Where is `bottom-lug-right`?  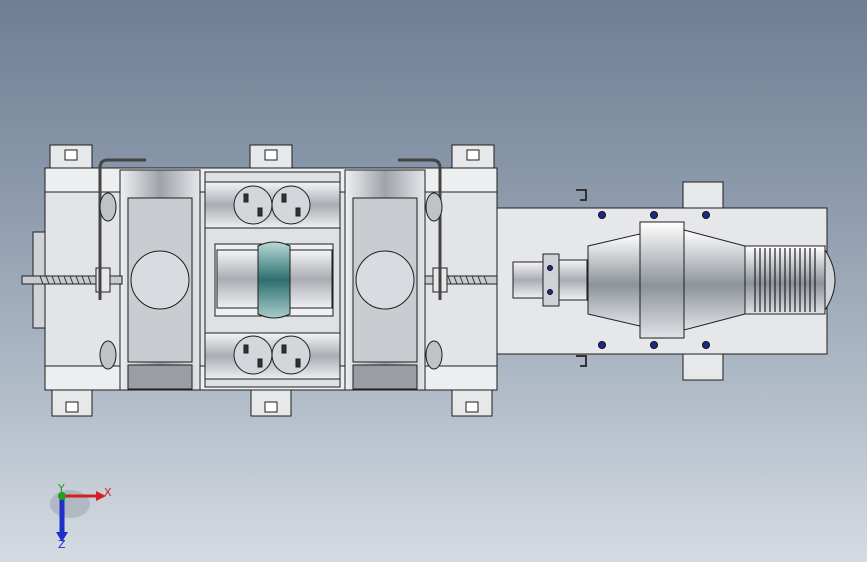
bottom-lug-right is located at coordinates (472, 403).